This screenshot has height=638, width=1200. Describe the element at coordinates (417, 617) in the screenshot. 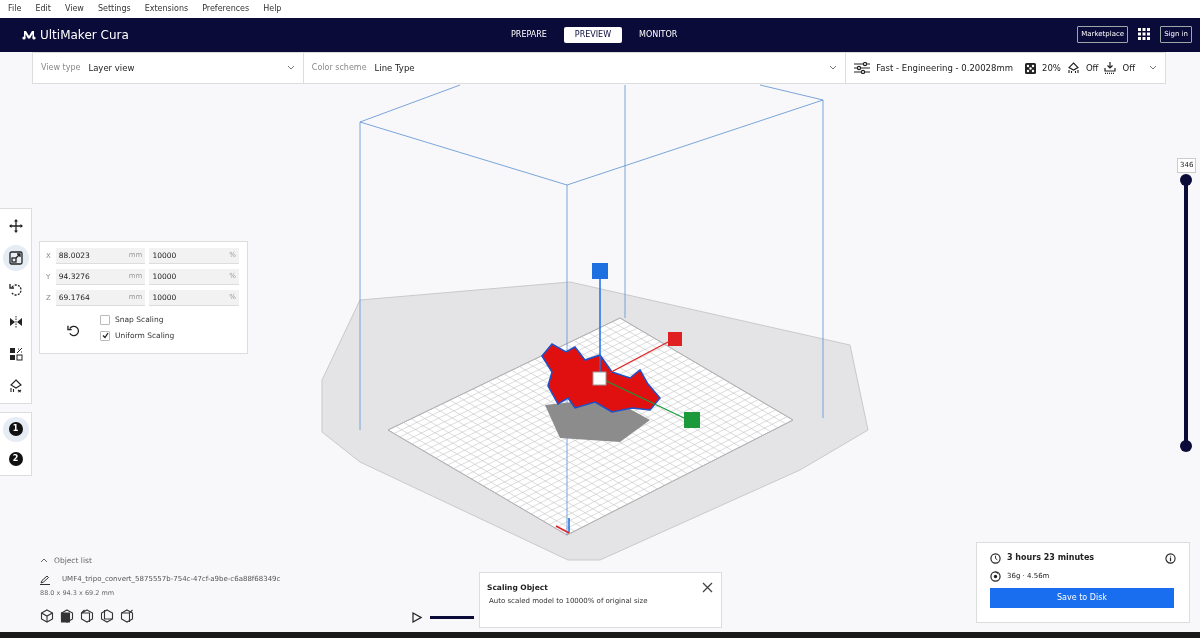

I see `play-icon` at that location.